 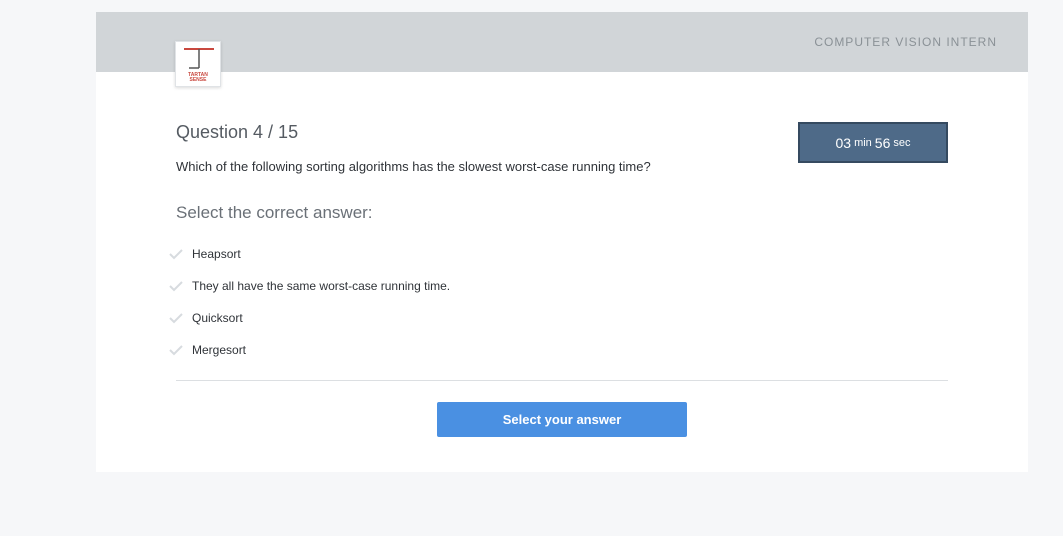 I want to click on countdown-timer: 03 min 56 sec, so click(x=873, y=142).